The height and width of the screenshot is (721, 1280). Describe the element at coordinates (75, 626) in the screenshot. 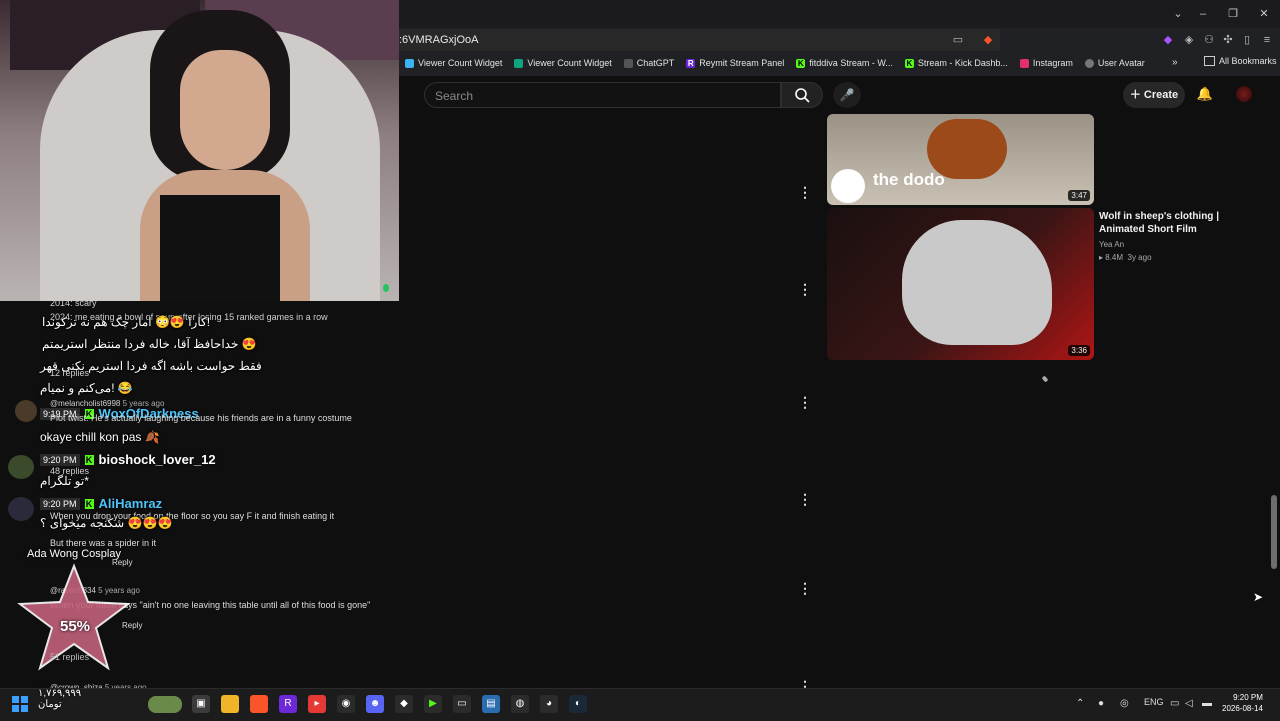

I see `goal-percent: 55%` at that location.